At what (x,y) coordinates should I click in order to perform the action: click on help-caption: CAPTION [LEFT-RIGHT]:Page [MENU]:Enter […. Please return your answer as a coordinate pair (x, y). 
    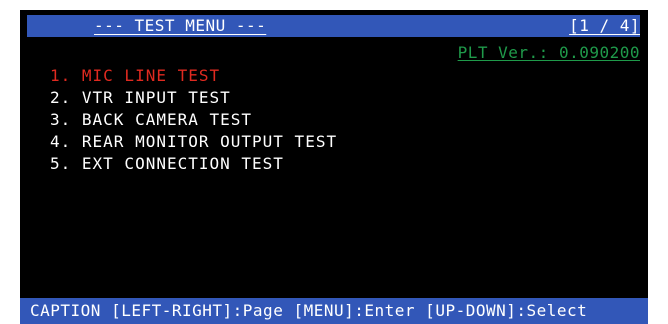
    Looking at the image, I should click on (309, 310).